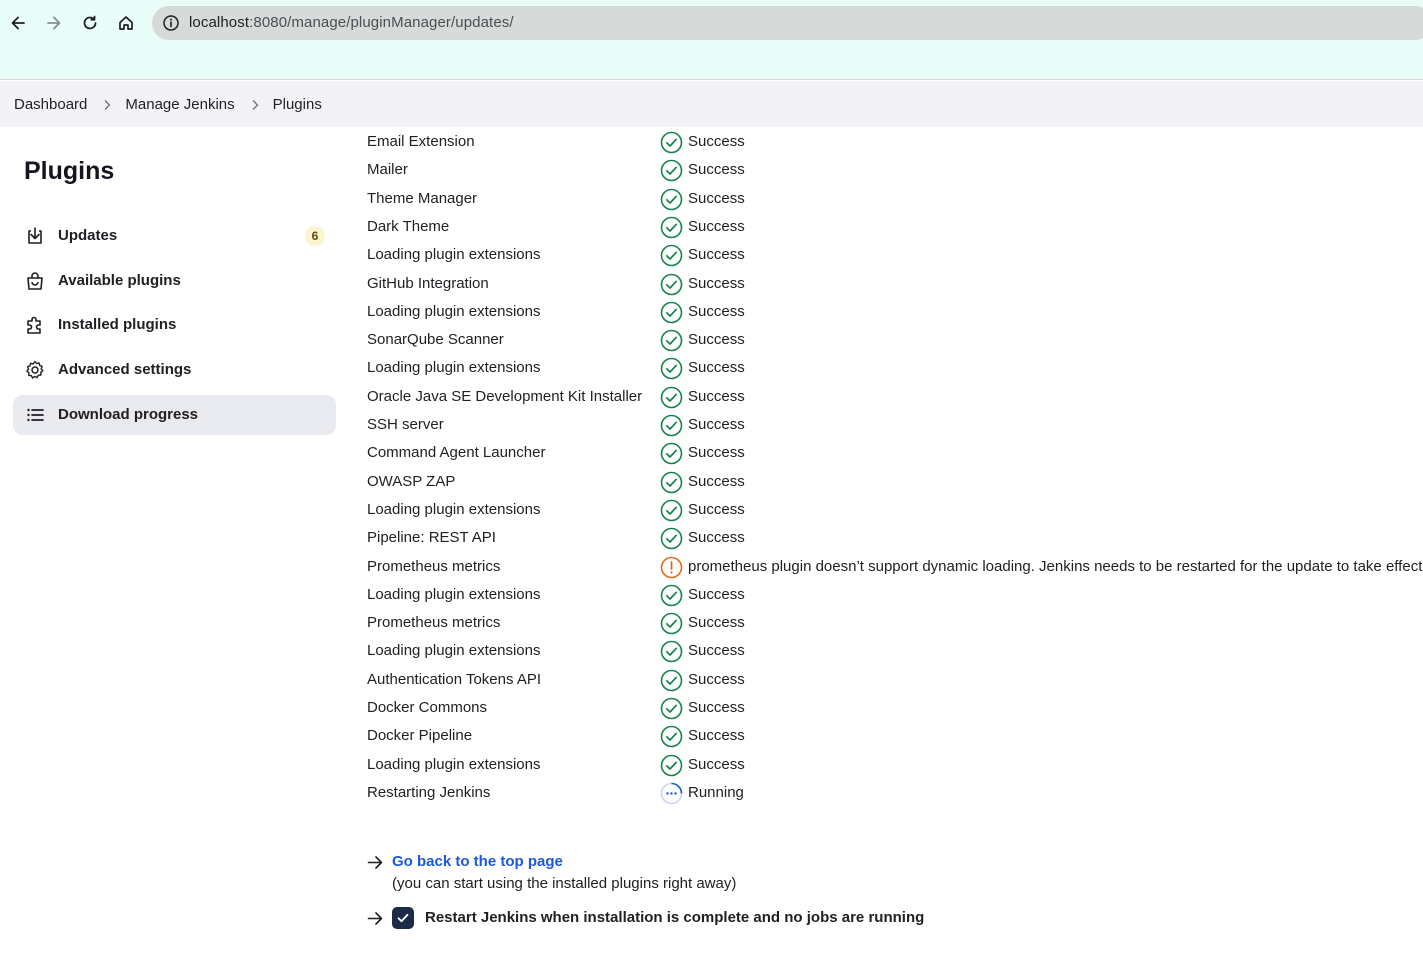 Image resolution: width=1423 pixels, height=968 pixels. I want to click on home-icon, so click(126, 23).